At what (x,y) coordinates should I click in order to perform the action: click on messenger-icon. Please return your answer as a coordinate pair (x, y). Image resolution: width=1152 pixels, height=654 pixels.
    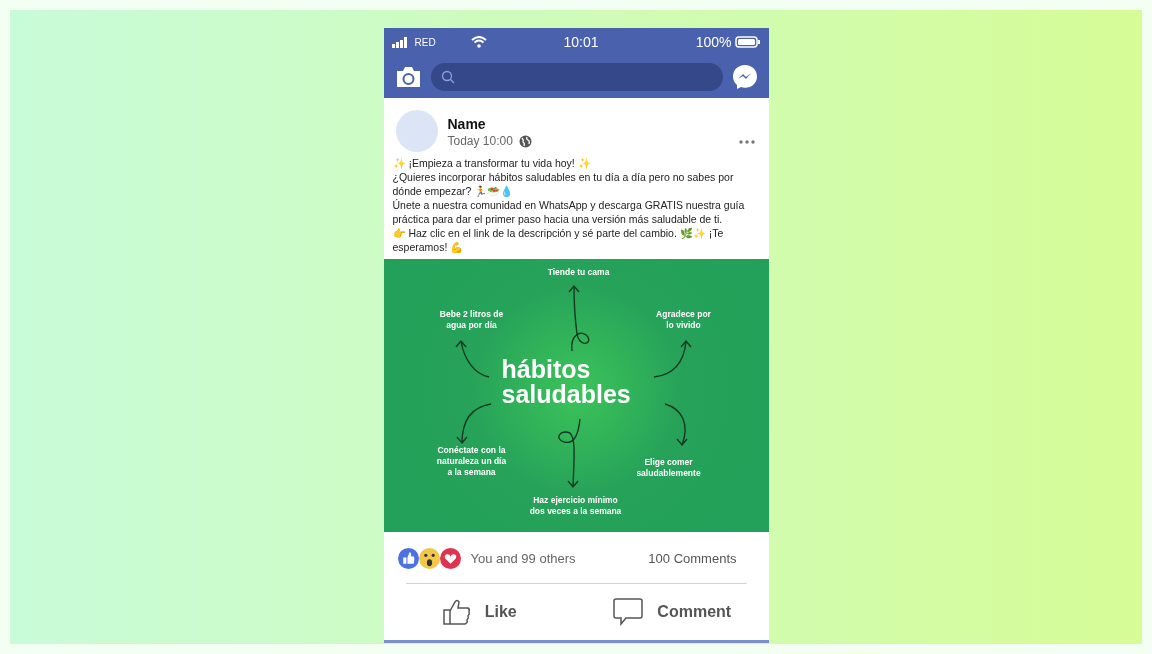
    Looking at the image, I should click on (744, 77).